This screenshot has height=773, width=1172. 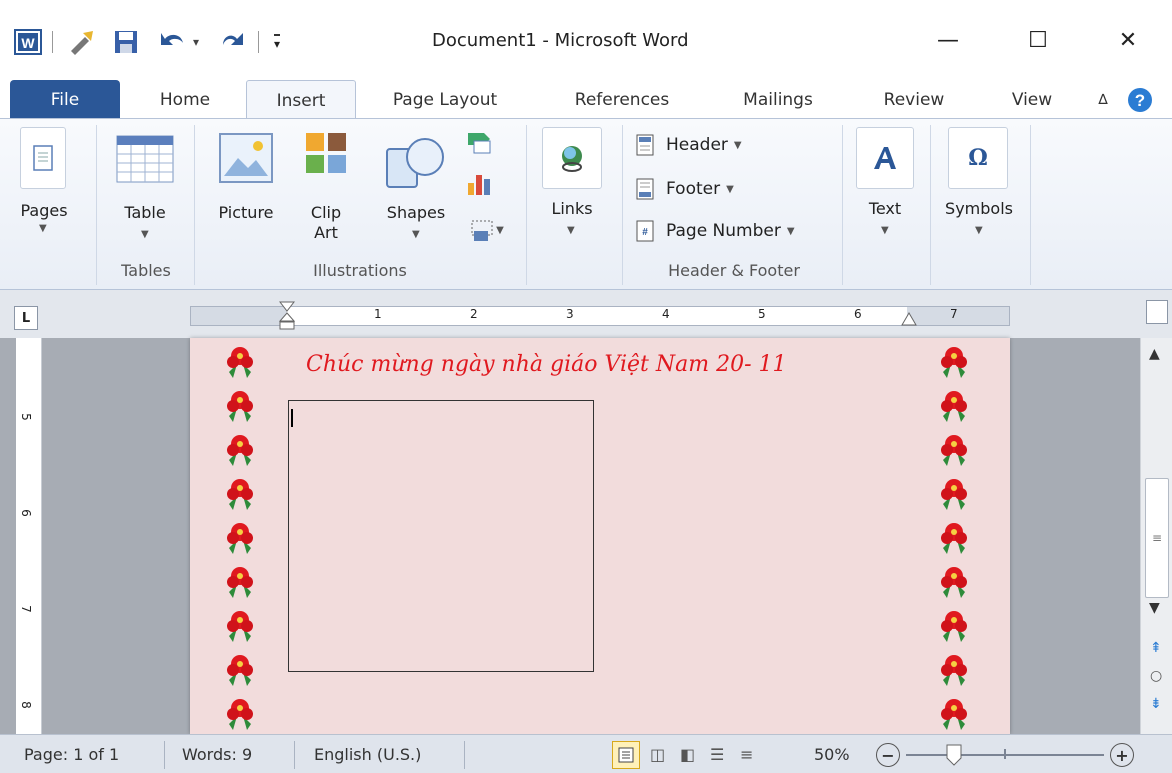 What do you see at coordinates (979, 208) in the screenshot?
I see `symbols-label: Symbols` at bounding box center [979, 208].